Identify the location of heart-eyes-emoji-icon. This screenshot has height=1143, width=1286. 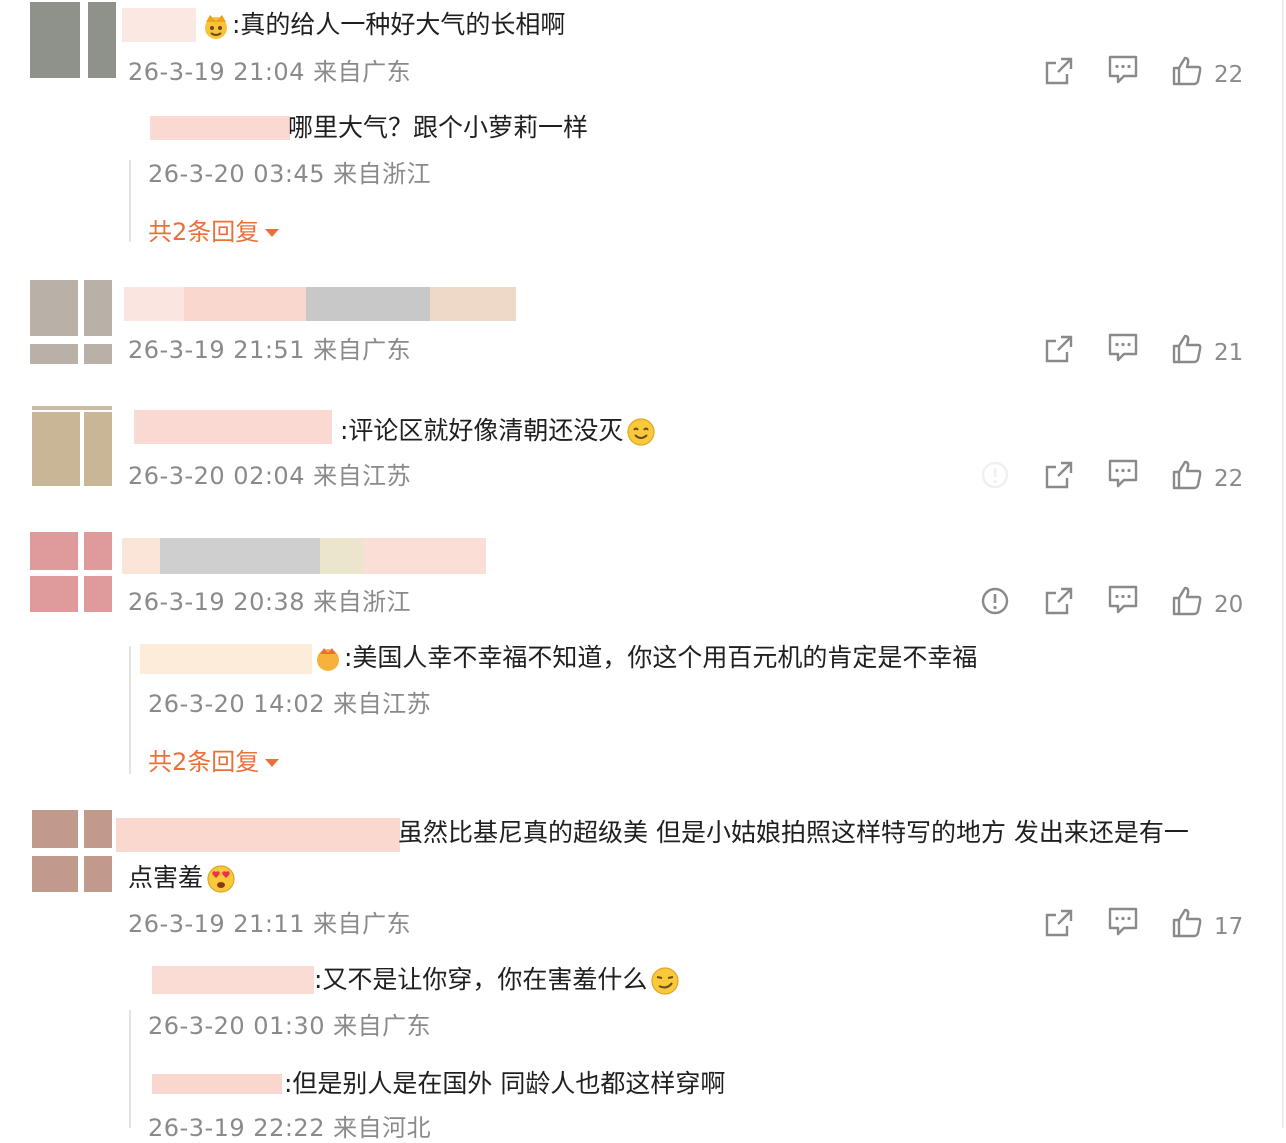
(221, 879).